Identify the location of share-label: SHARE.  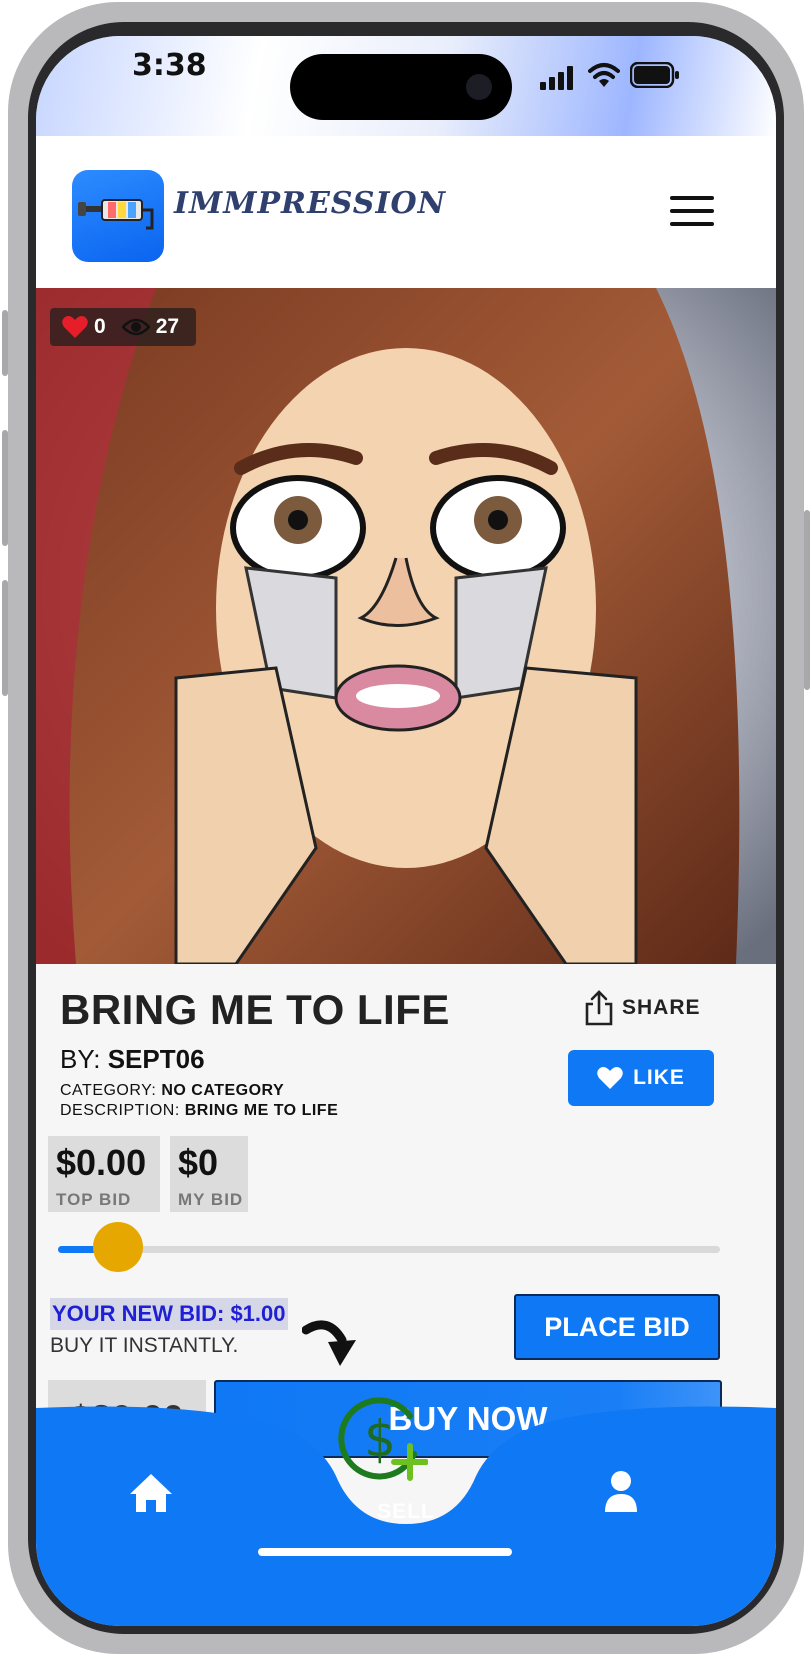
(661, 1007).